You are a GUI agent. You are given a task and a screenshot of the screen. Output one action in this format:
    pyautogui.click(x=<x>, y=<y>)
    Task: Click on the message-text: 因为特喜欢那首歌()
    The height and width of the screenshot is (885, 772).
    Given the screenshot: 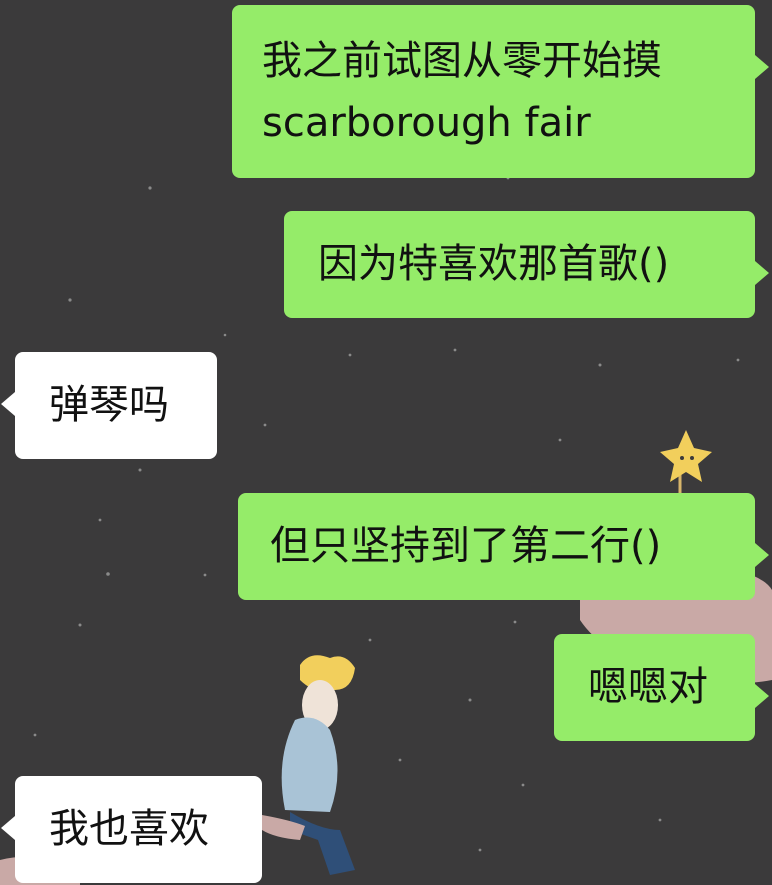 What is the action you would take?
    pyautogui.click(x=494, y=264)
    